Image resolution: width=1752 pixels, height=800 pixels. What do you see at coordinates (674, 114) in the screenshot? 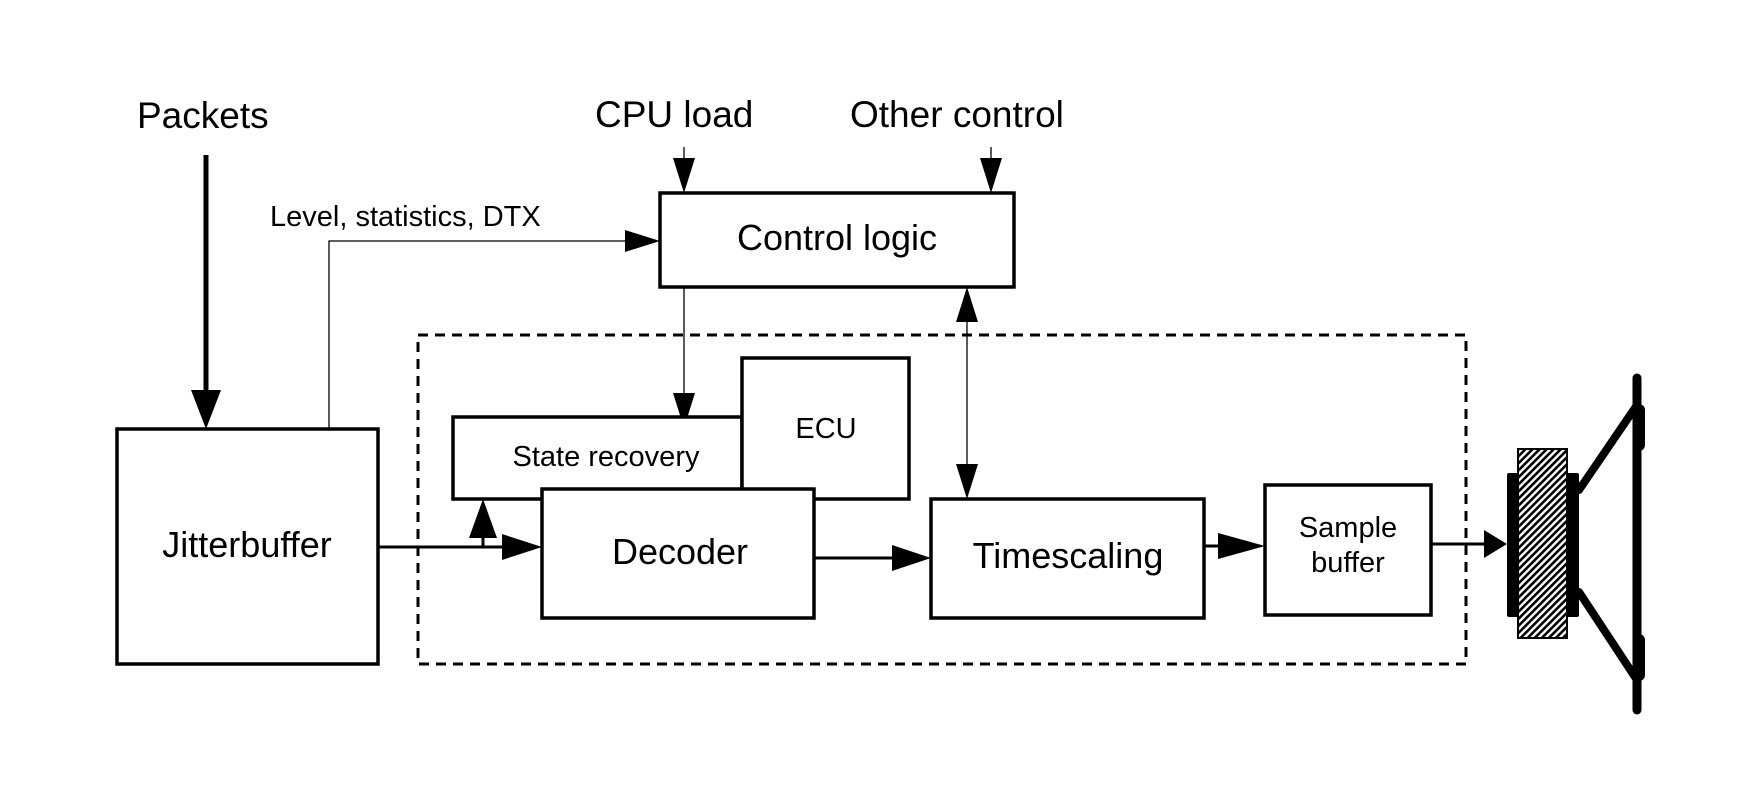
I see `cpu-load-label: CPU load` at bounding box center [674, 114].